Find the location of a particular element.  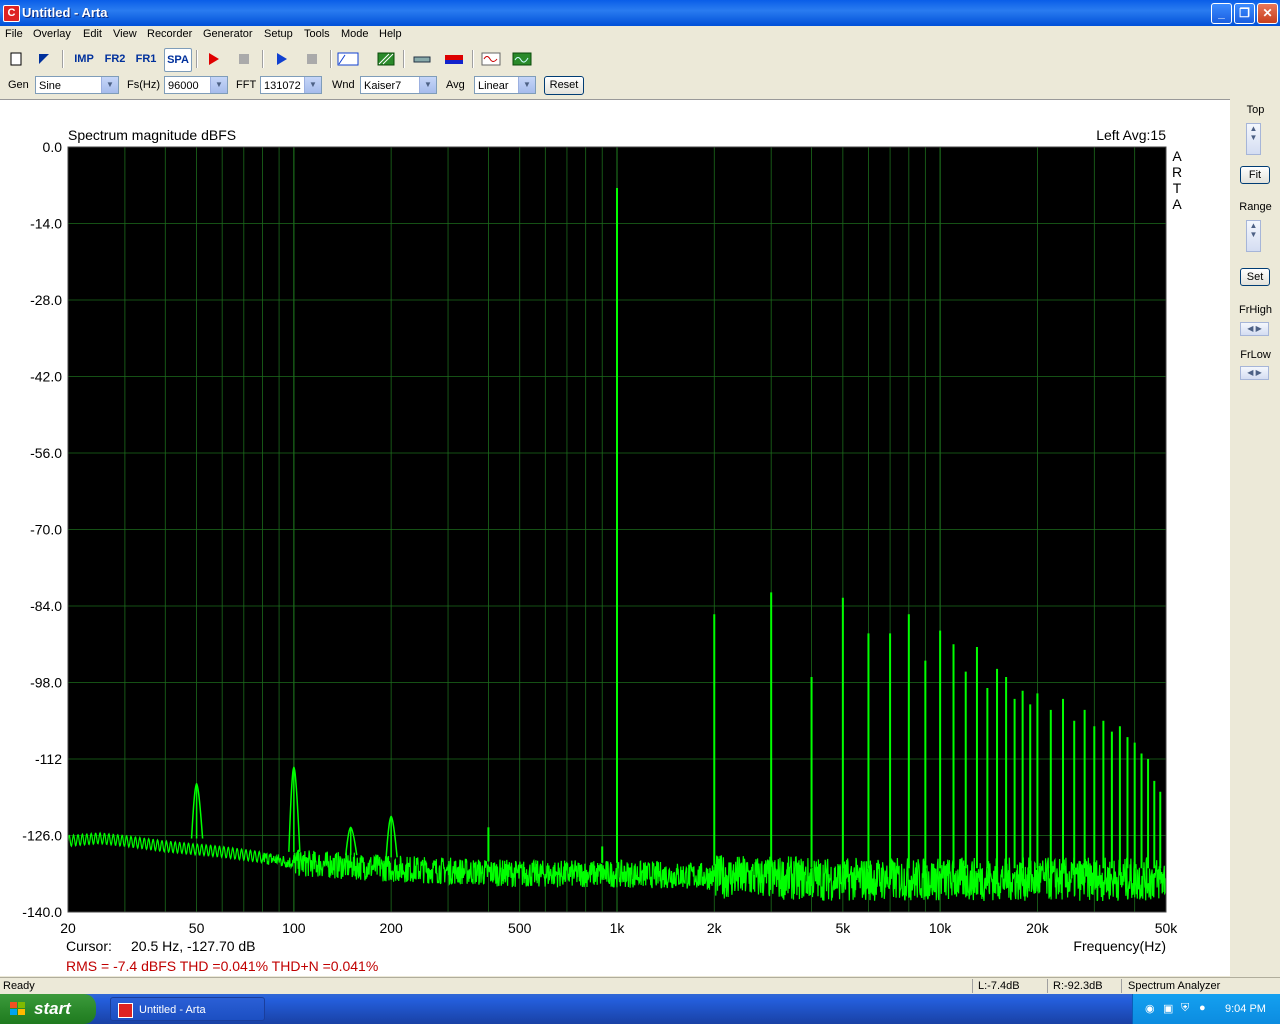

play-icon is located at coordinates (281, 59).